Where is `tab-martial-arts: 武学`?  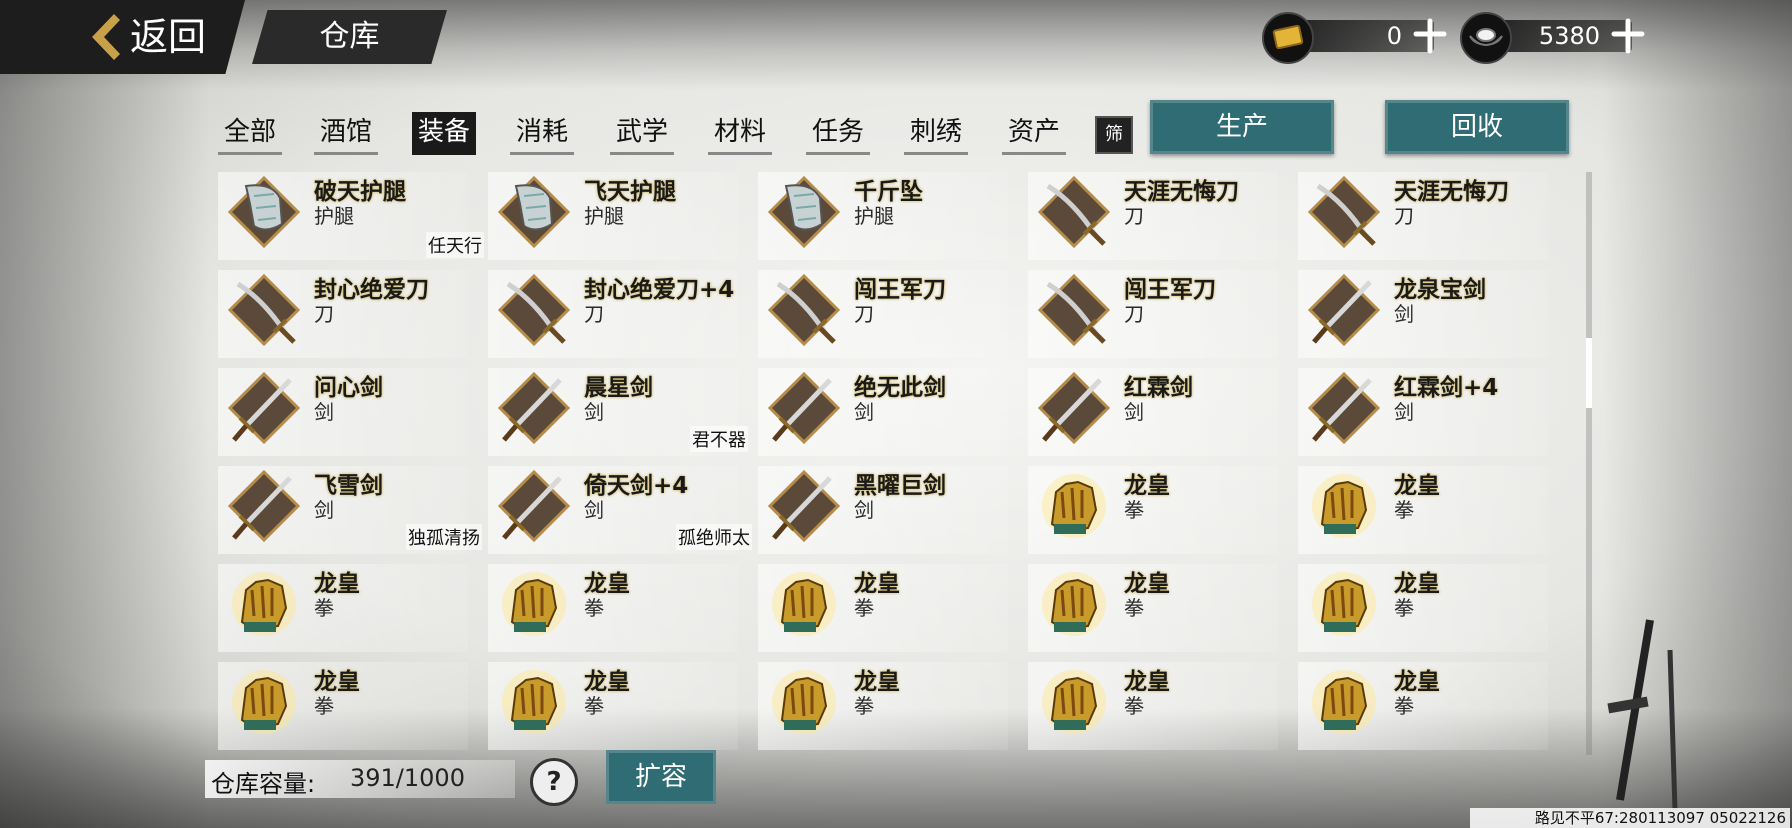 tab-martial-arts: 武学 is located at coordinates (642, 133).